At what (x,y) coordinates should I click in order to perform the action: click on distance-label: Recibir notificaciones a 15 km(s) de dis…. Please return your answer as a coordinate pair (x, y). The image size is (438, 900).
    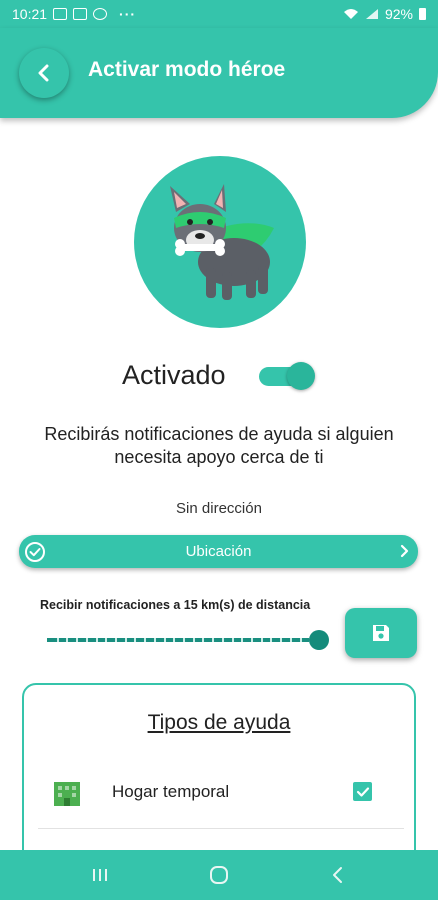
    Looking at the image, I should click on (175, 605).